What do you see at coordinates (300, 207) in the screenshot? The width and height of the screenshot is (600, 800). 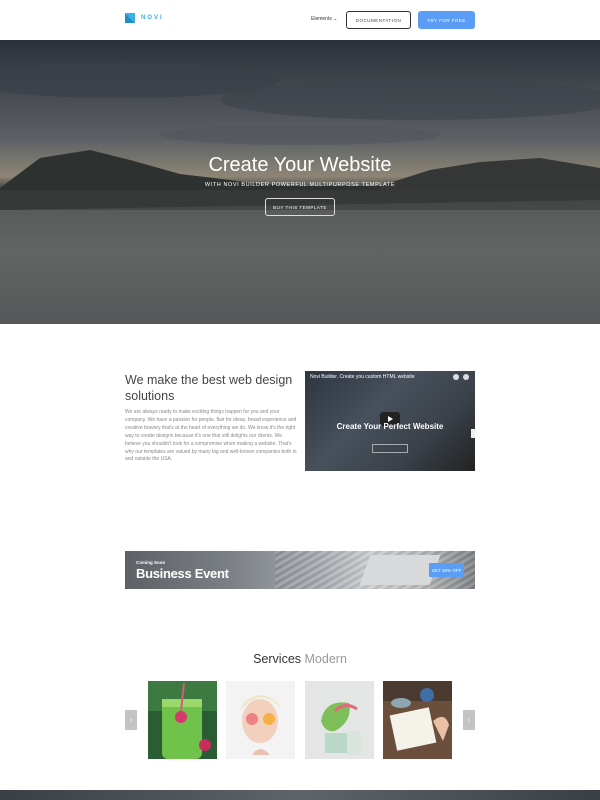 I see `buy-template-button: BUY THIS TEMPLATE` at bounding box center [300, 207].